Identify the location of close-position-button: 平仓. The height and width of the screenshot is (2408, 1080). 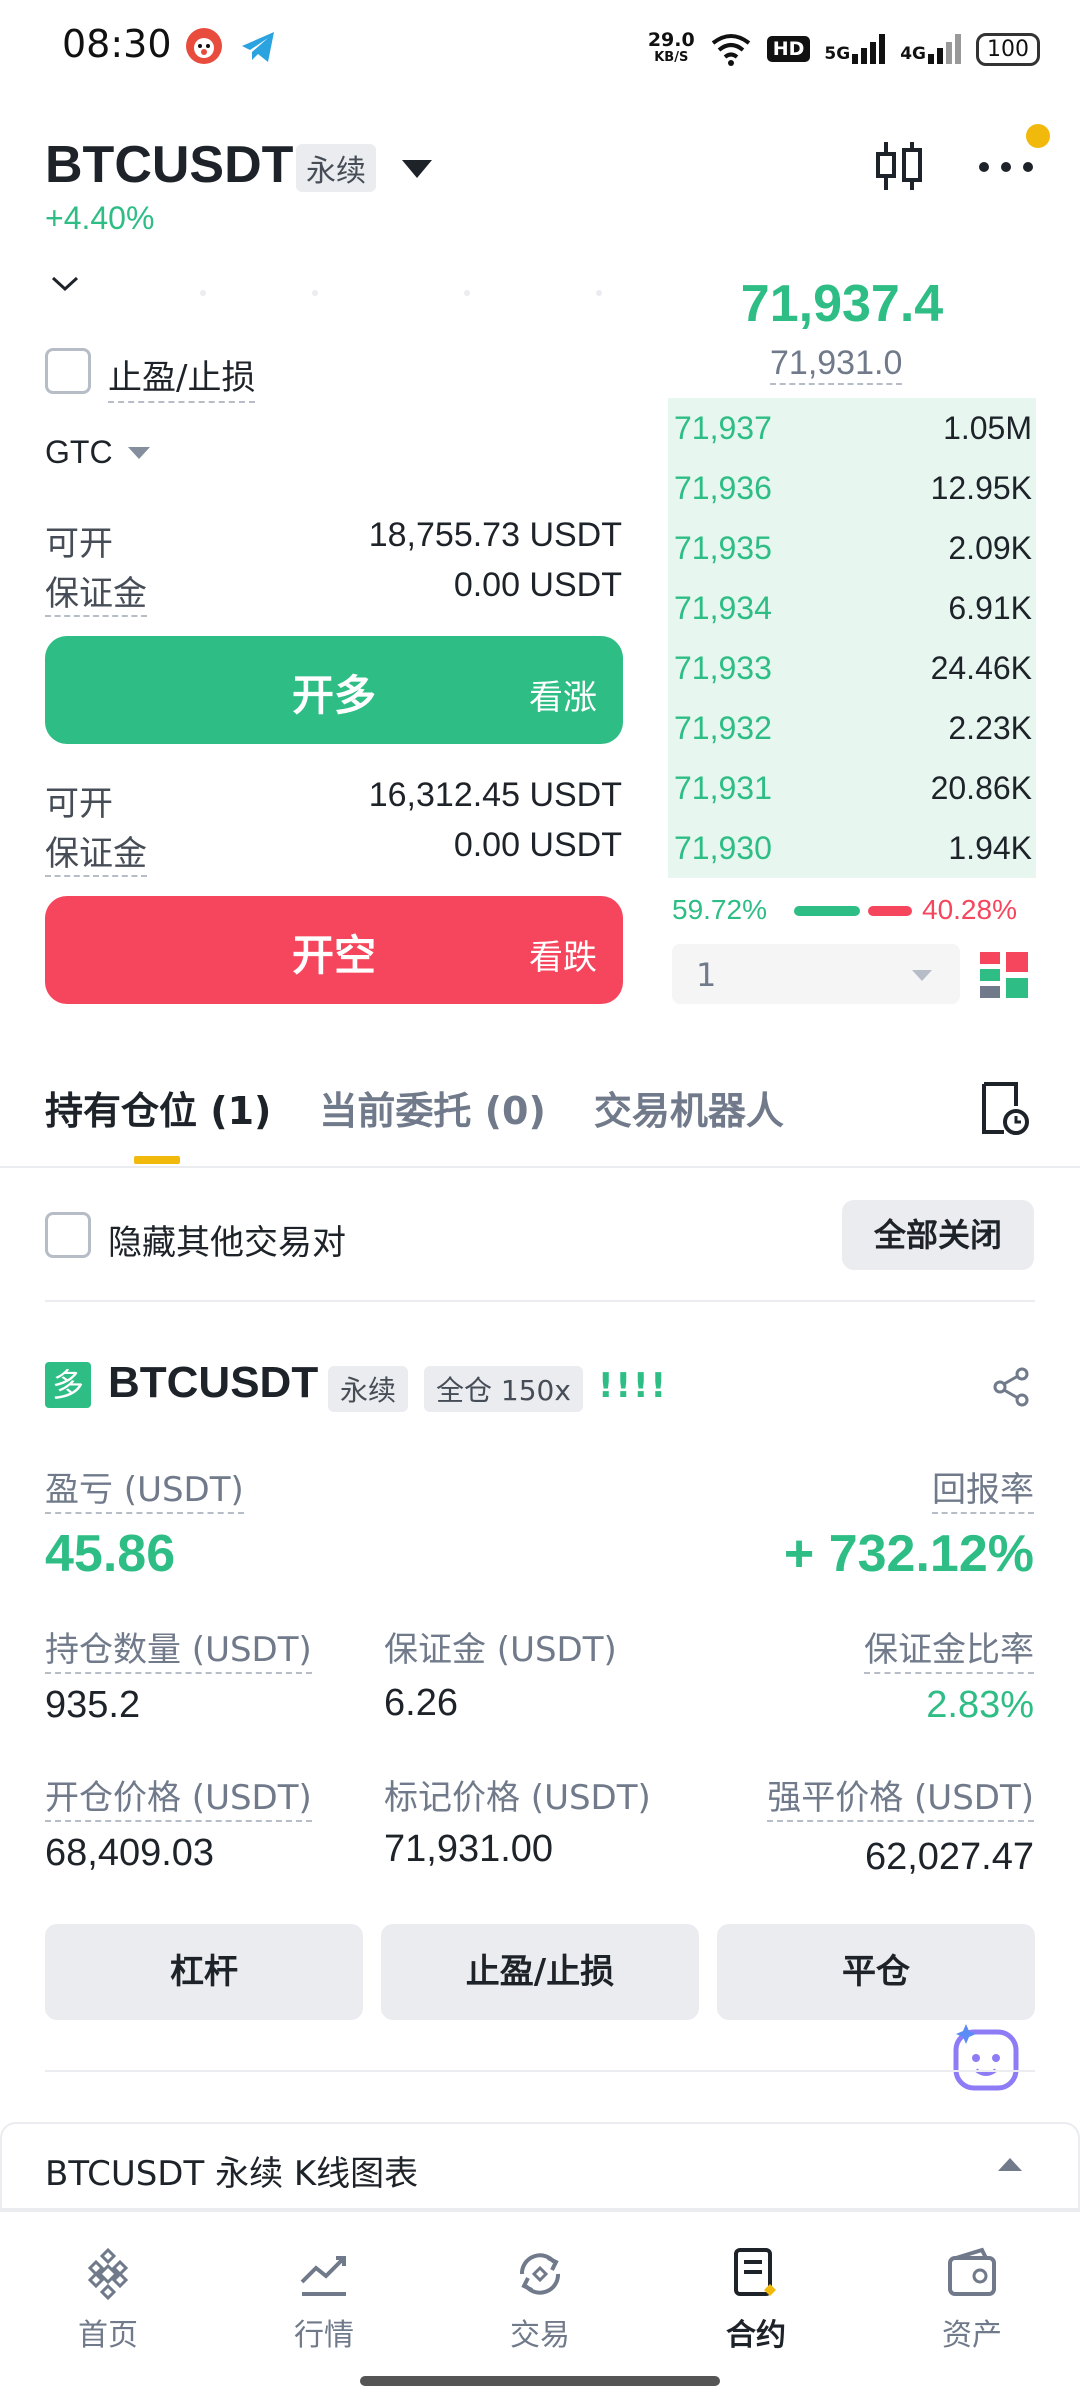
(876, 1972).